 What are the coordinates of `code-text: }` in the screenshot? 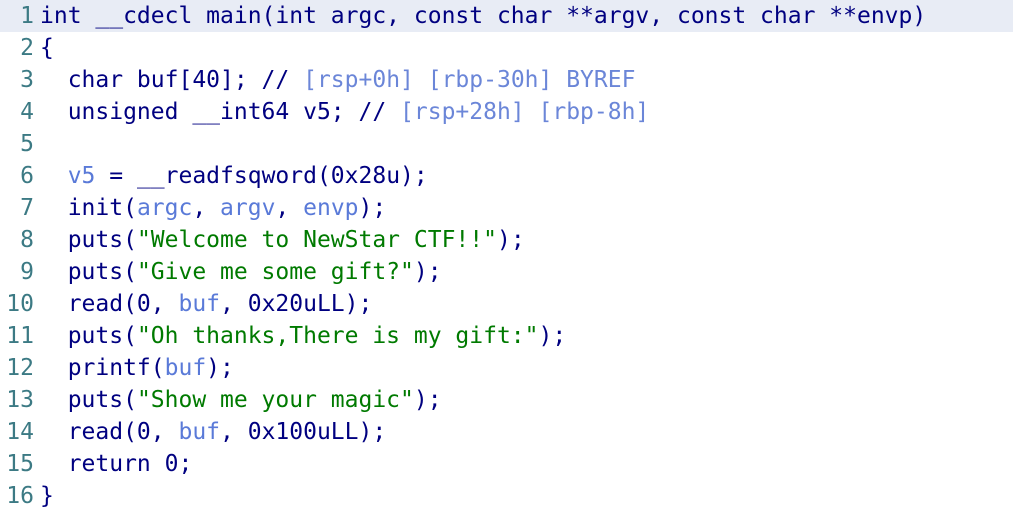 It's located at (47, 496).